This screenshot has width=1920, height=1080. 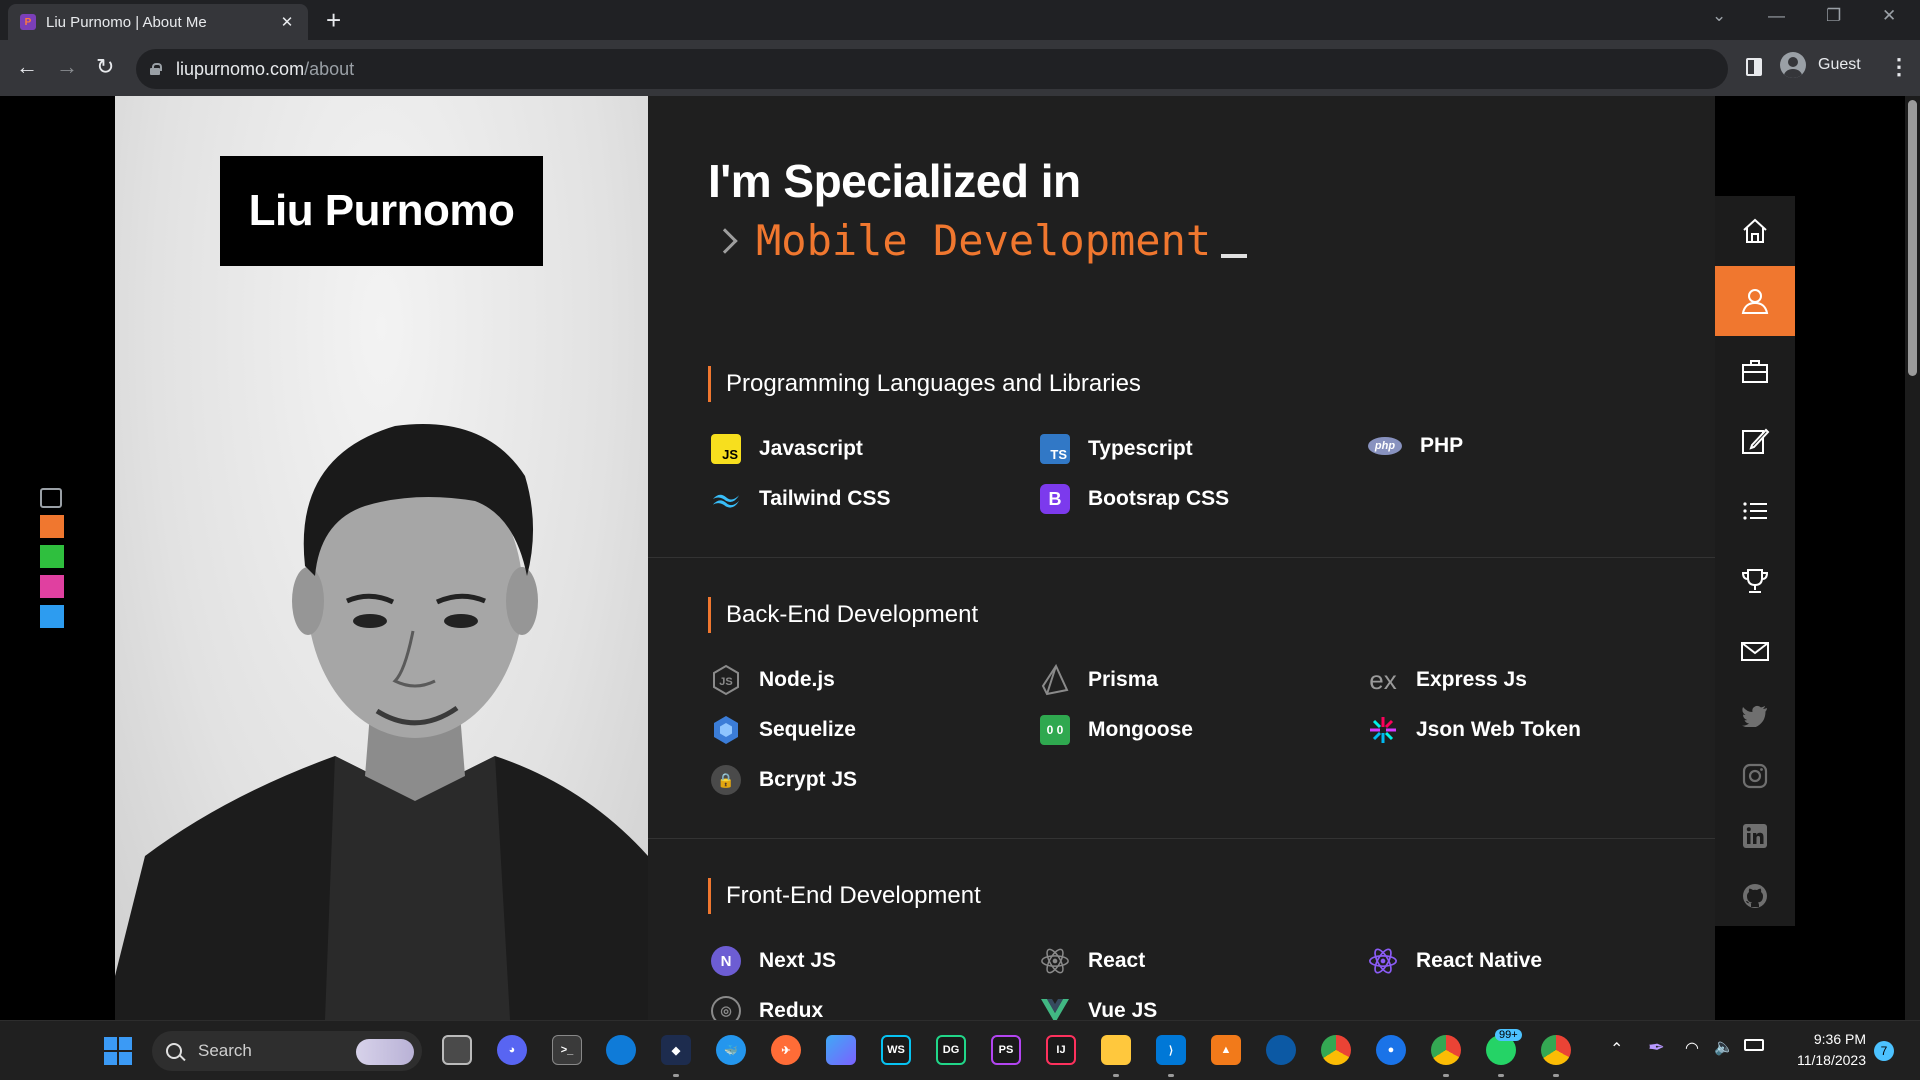 What do you see at coordinates (1226, 1050) in the screenshot?
I see `app-icon: ▲` at bounding box center [1226, 1050].